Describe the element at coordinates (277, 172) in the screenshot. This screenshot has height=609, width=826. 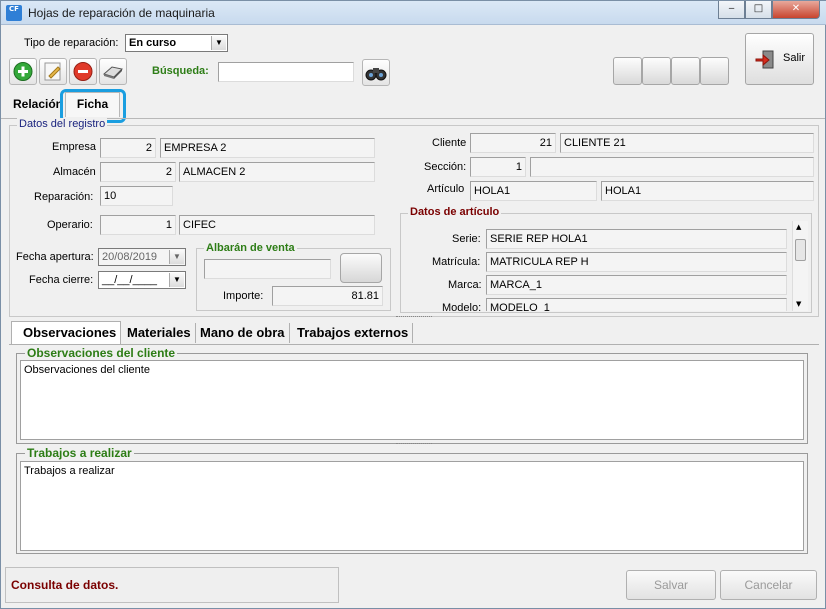
I see `almacen-name: ALMACEN 2` at that location.